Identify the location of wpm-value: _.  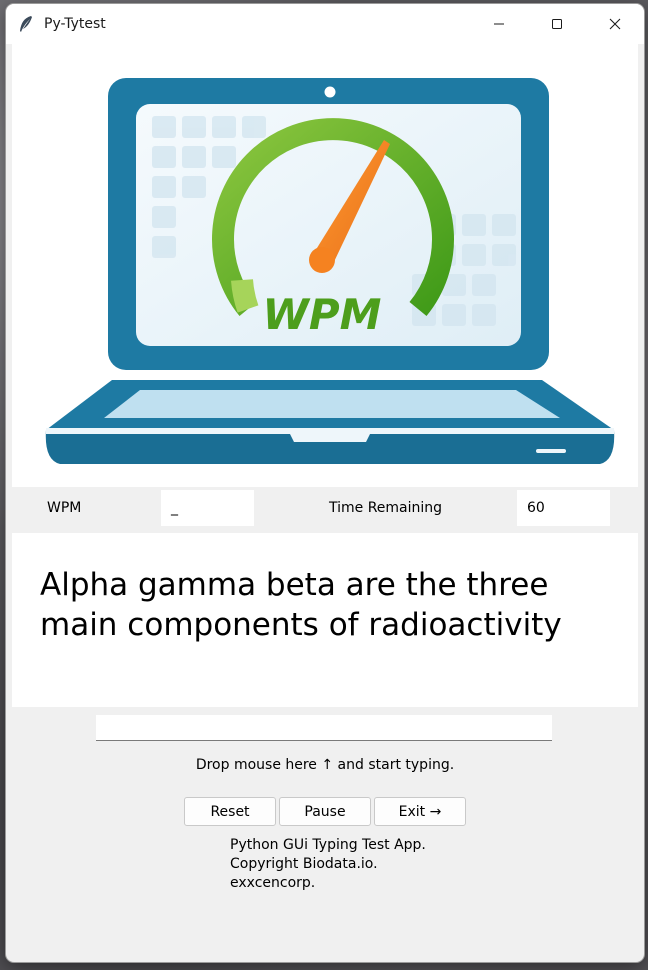
(207, 508).